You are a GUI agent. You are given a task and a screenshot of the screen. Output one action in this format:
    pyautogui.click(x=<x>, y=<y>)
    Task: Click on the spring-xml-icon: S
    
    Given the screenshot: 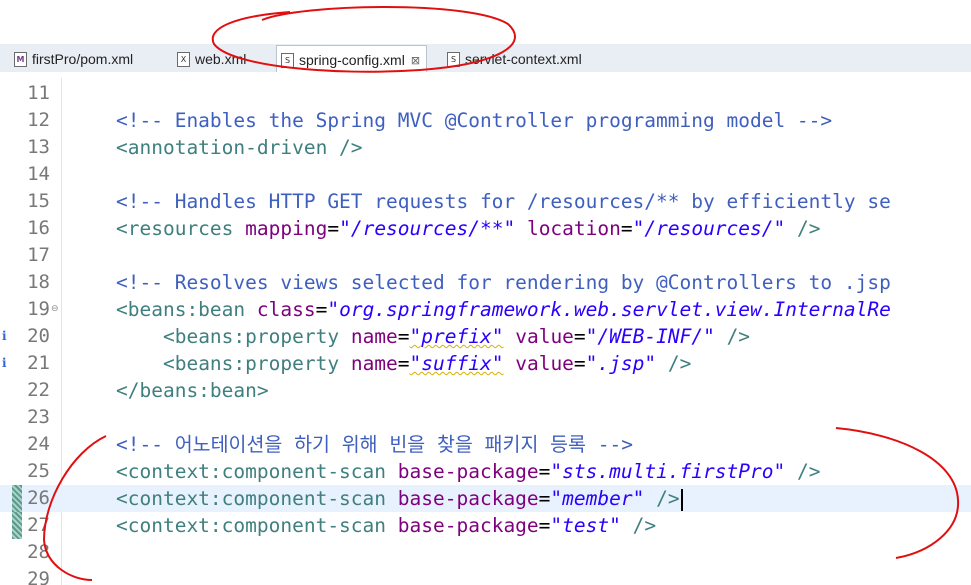 What is the action you would take?
    pyautogui.click(x=453, y=59)
    